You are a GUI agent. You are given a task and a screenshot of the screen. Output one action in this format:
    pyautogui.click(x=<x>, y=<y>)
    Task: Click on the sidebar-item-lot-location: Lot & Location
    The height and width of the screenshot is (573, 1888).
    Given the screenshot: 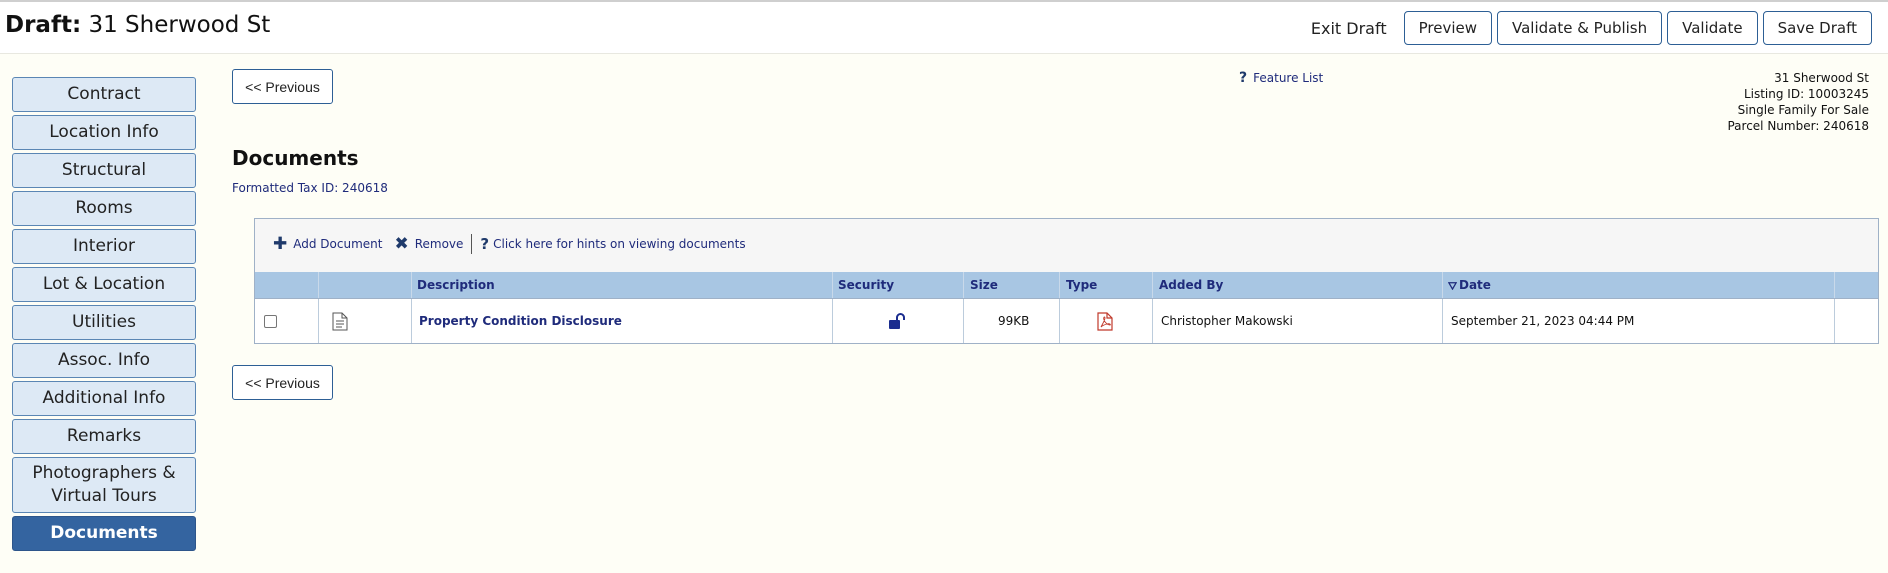 What is the action you would take?
    pyautogui.click(x=104, y=284)
    